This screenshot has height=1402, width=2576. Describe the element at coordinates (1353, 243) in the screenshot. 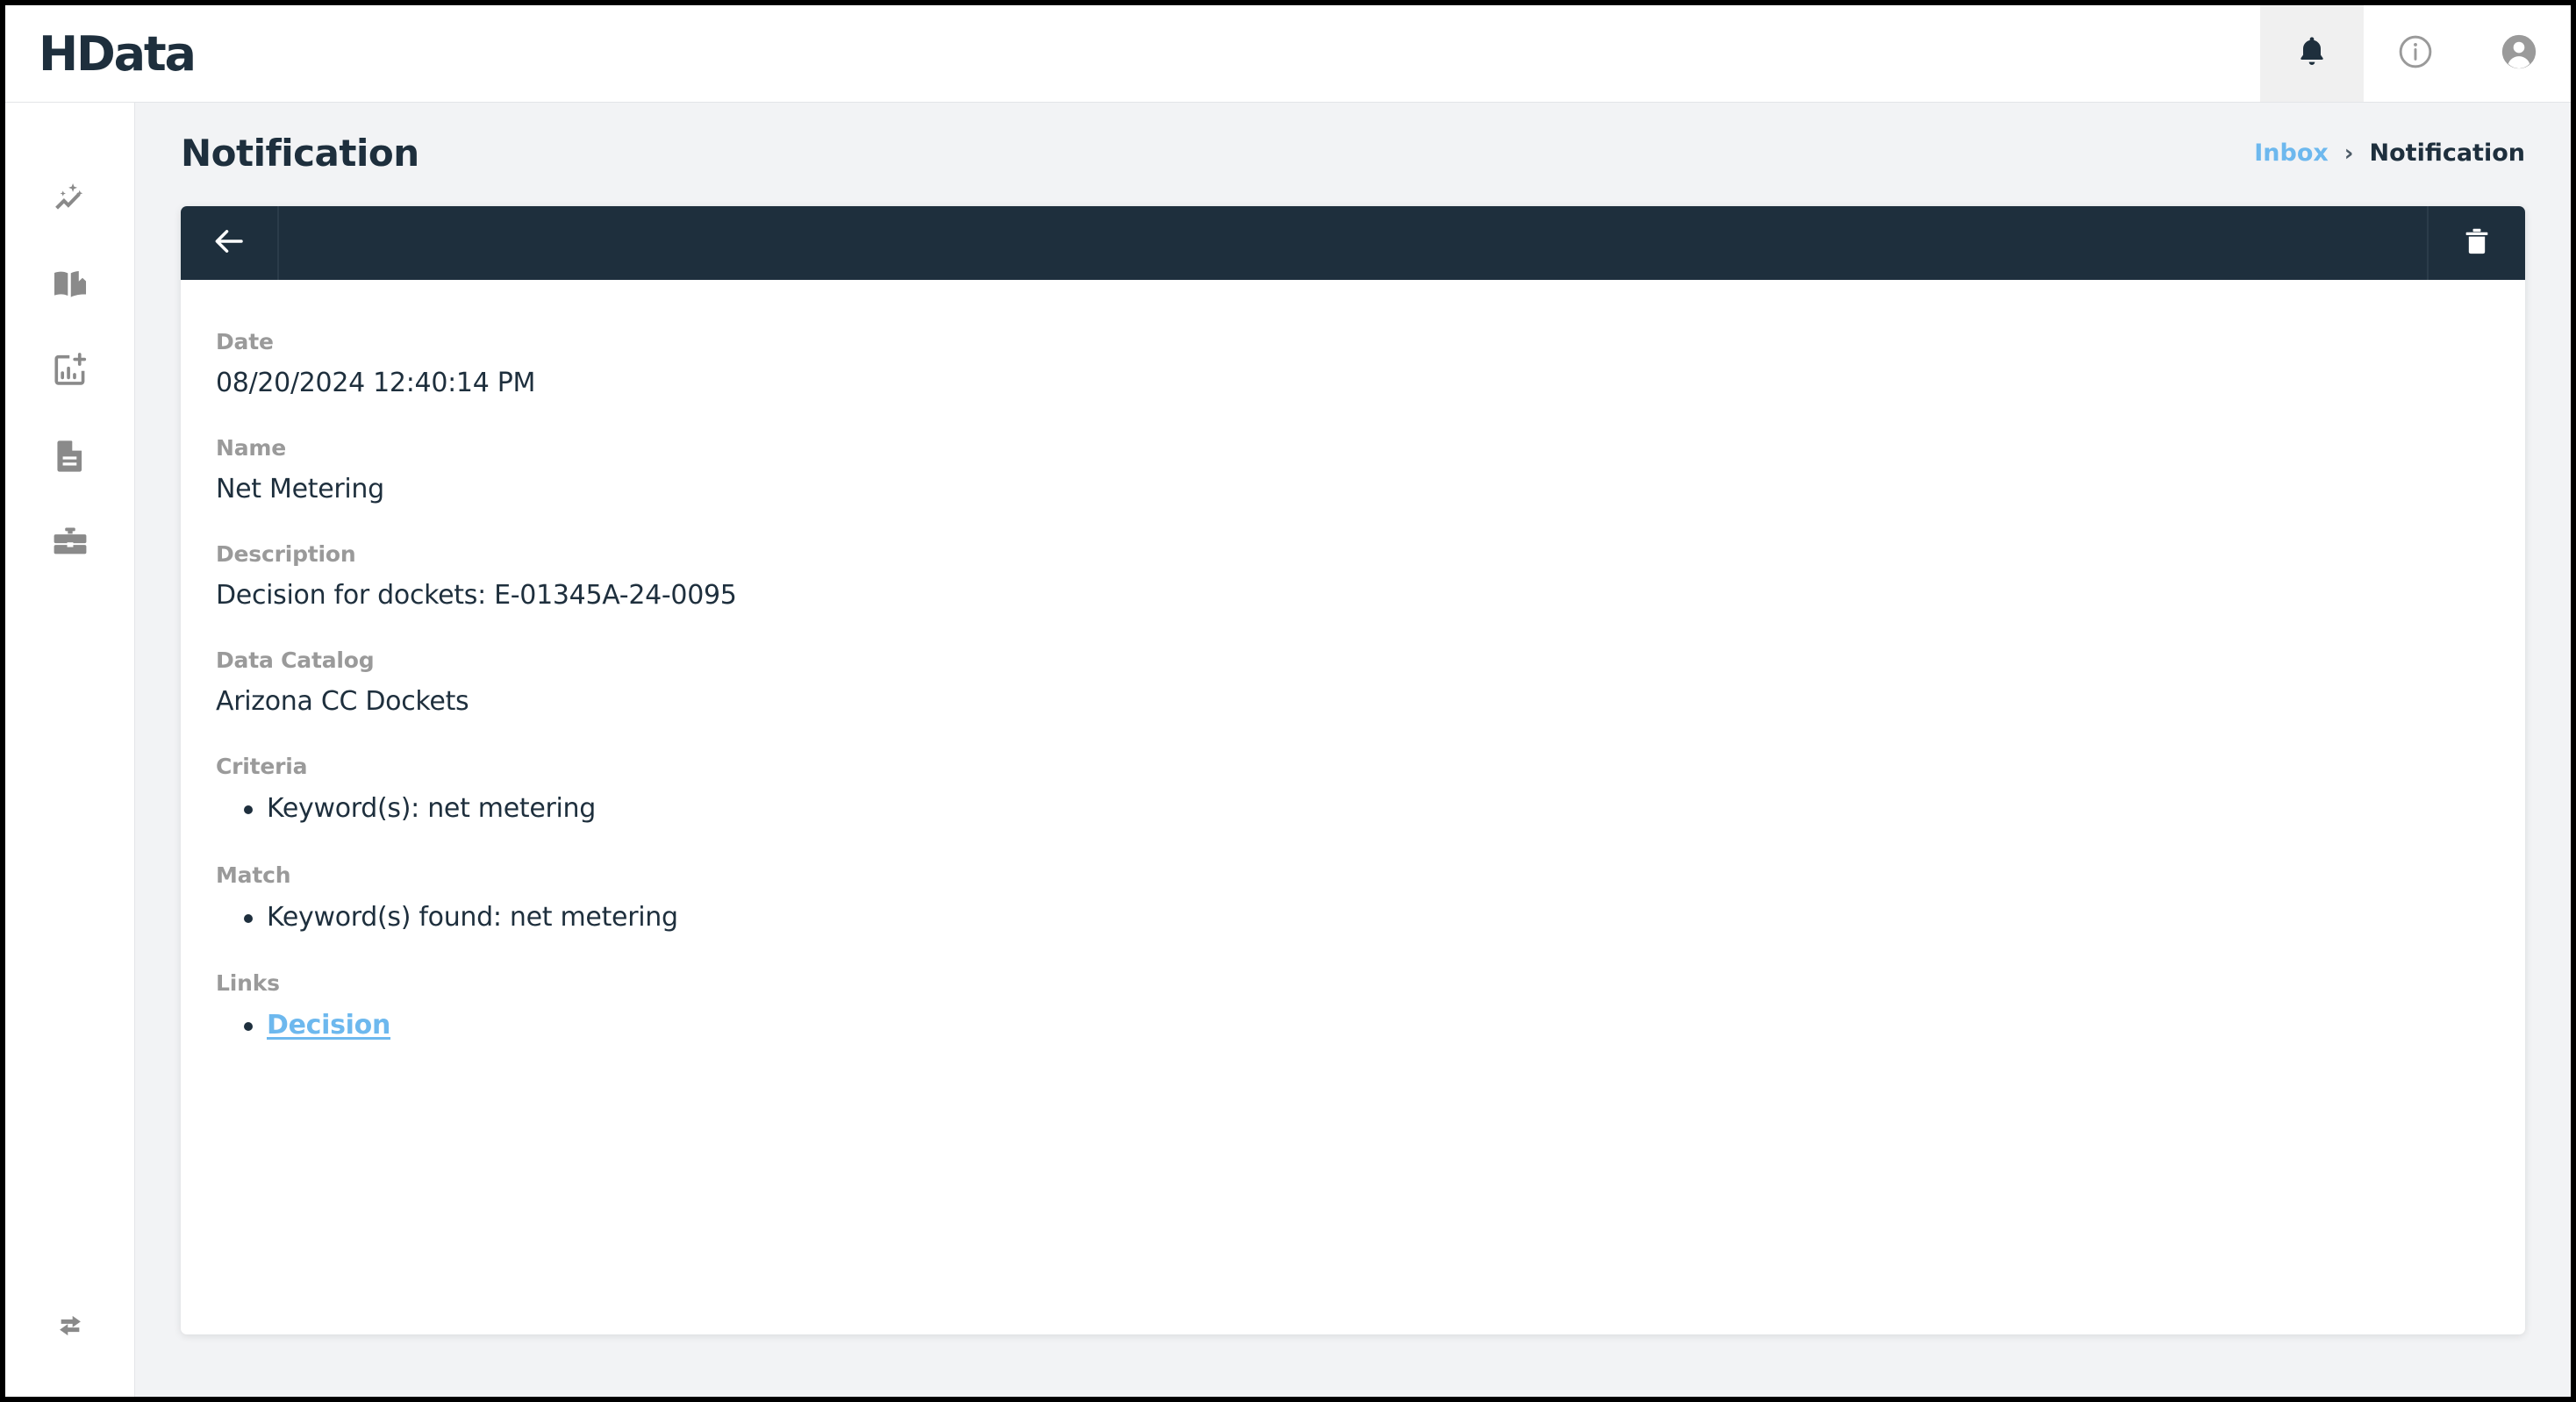

I see `card-toolbar` at that location.